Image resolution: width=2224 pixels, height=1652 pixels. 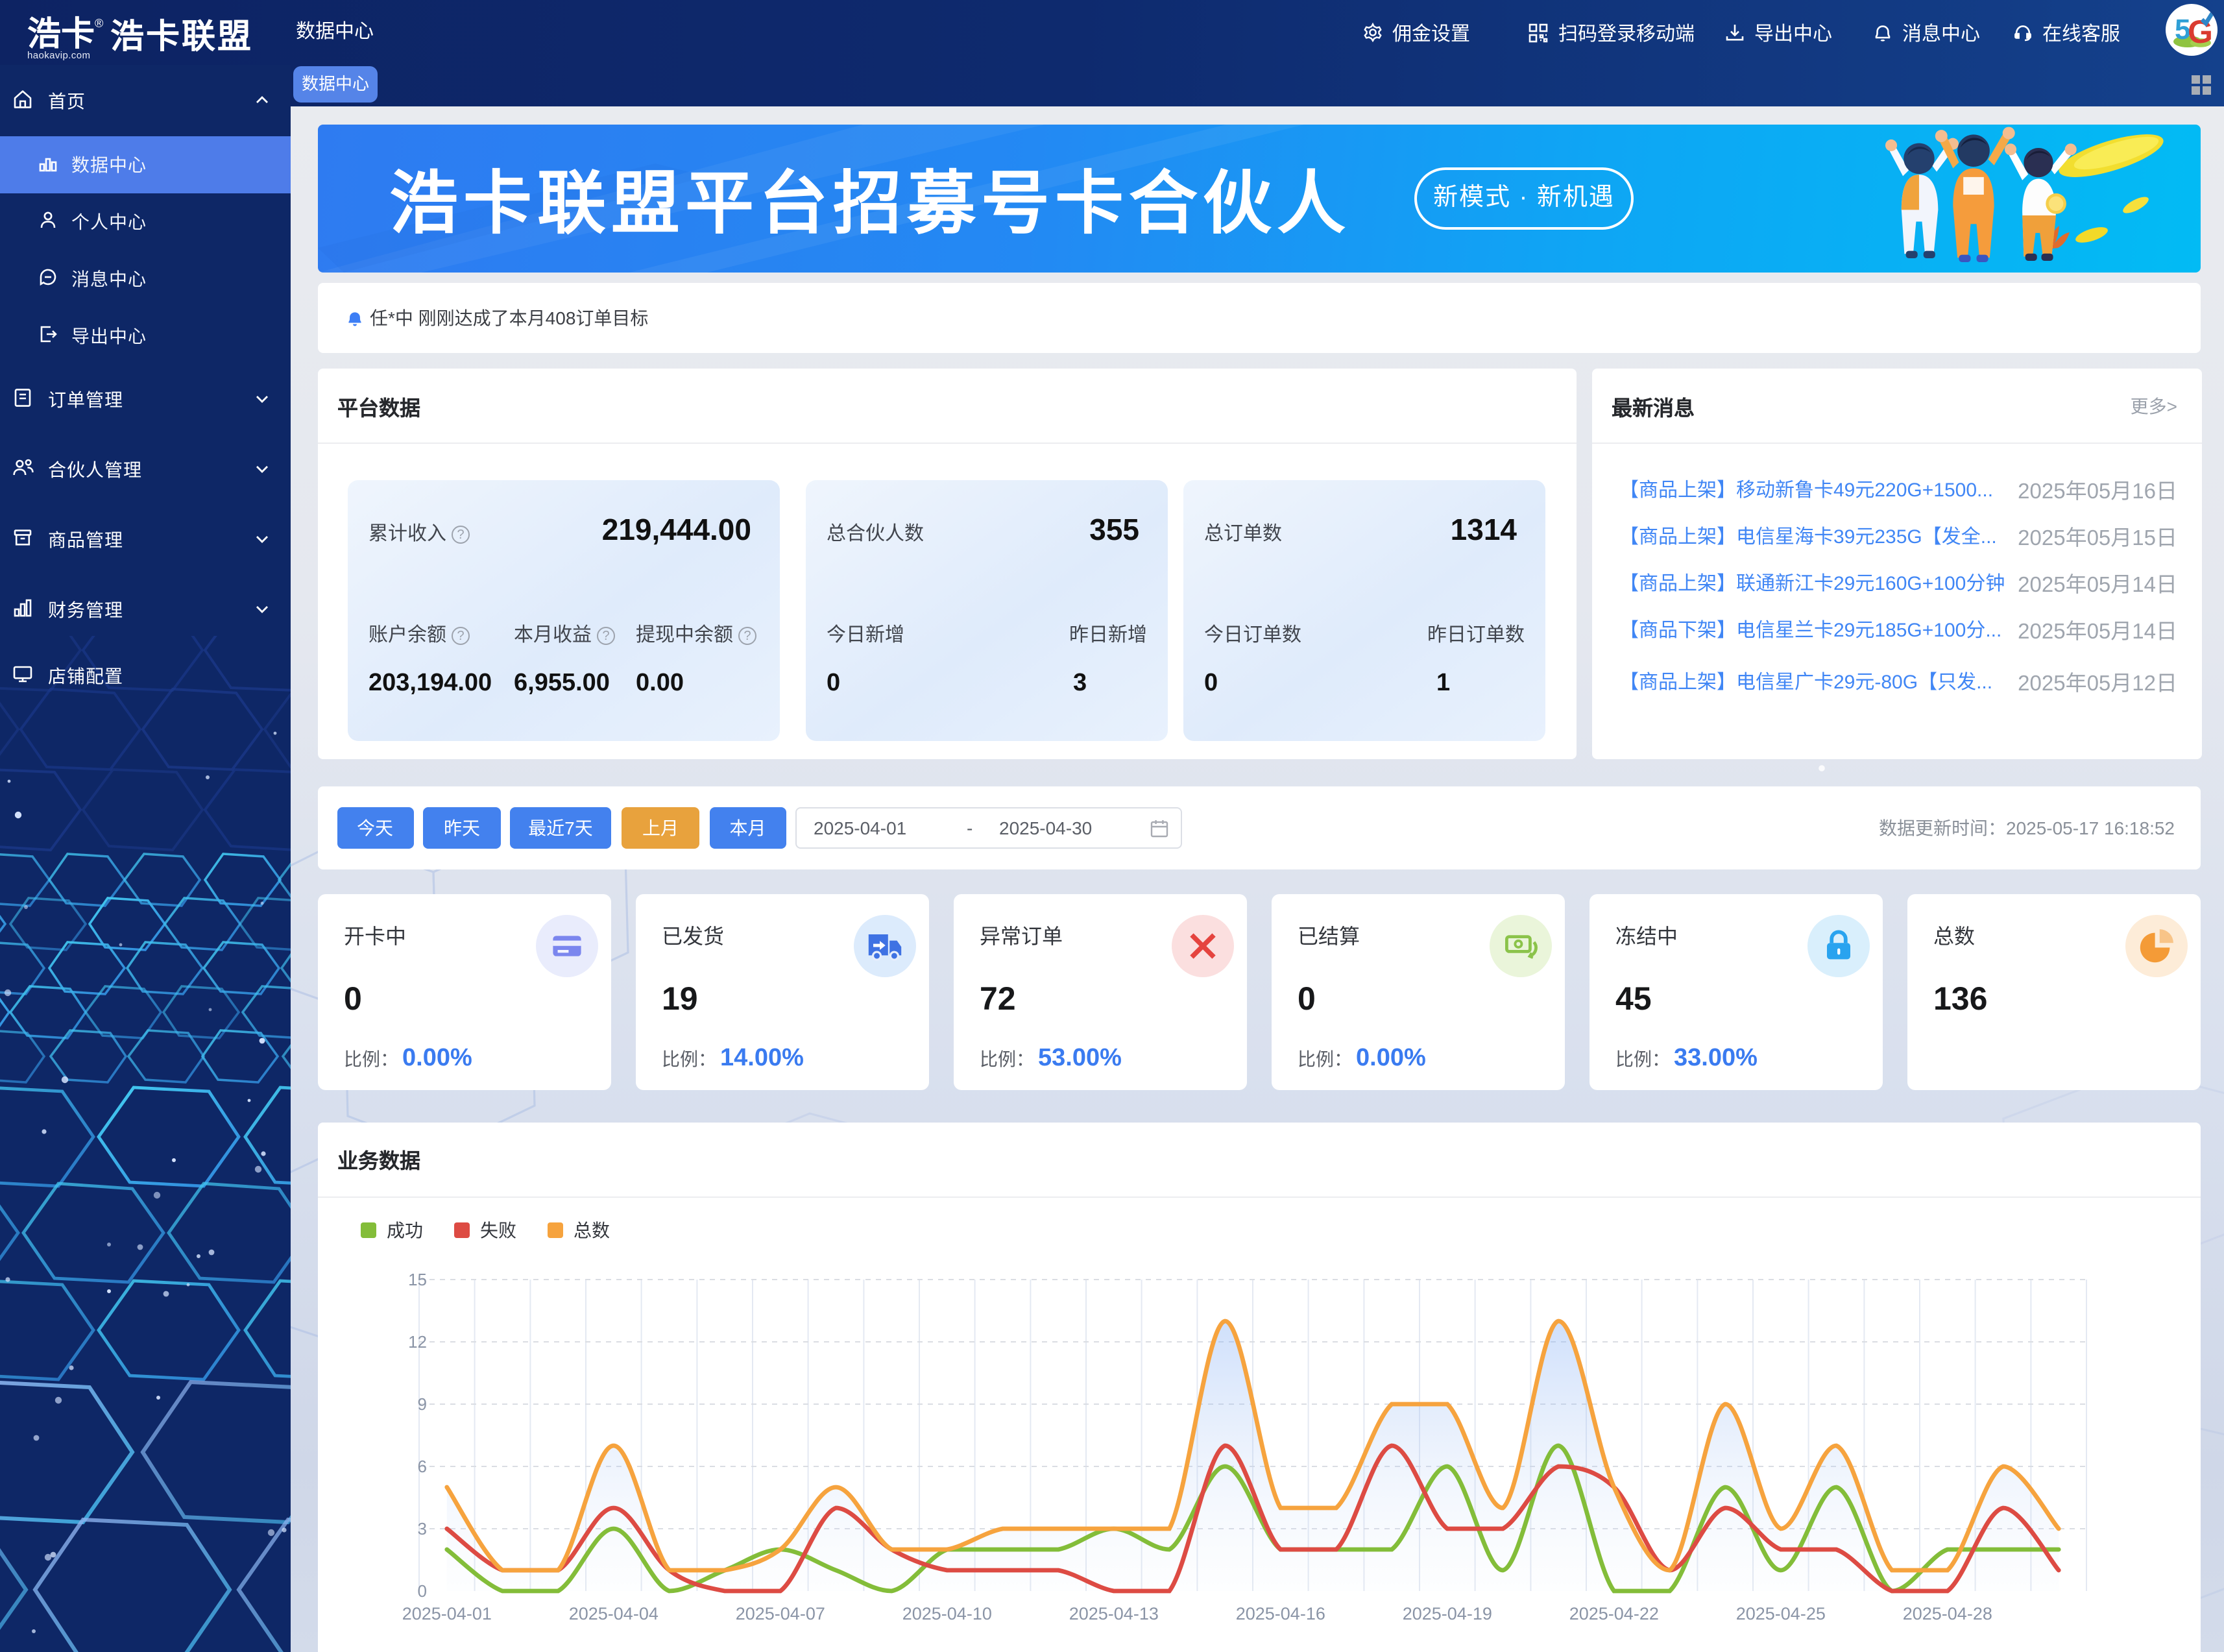 What do you see at coordinates (417, 1341) in the screenshot?
I see `svg-text: 12` at bounding box center [417, 1341].